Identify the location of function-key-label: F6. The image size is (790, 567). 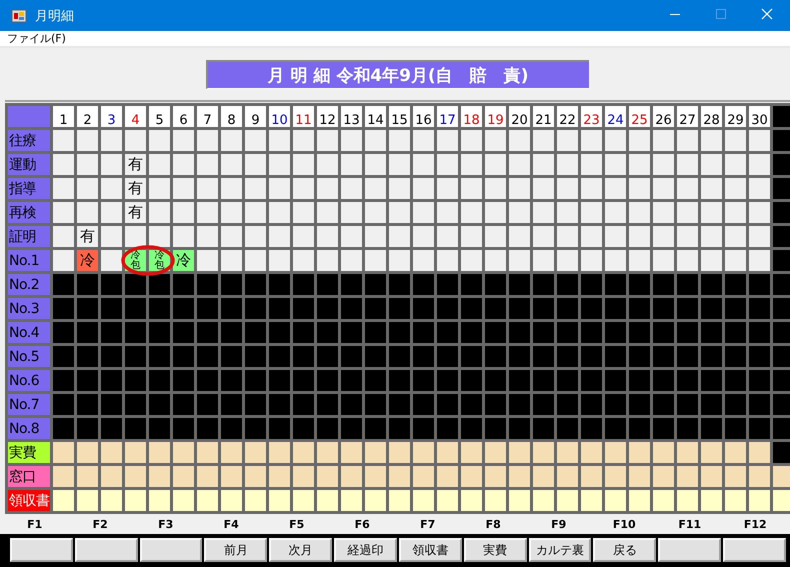
(362, 524).